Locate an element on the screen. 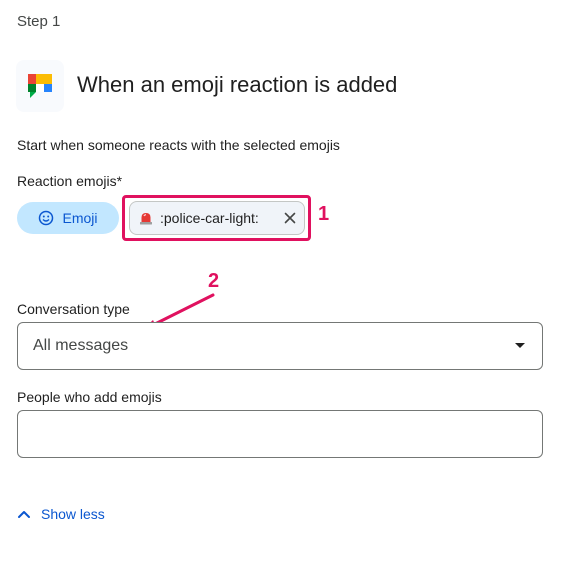 The height and width of the screenshot is (579, 565). show-less-label: Show less is located at coordinates (73, 514).